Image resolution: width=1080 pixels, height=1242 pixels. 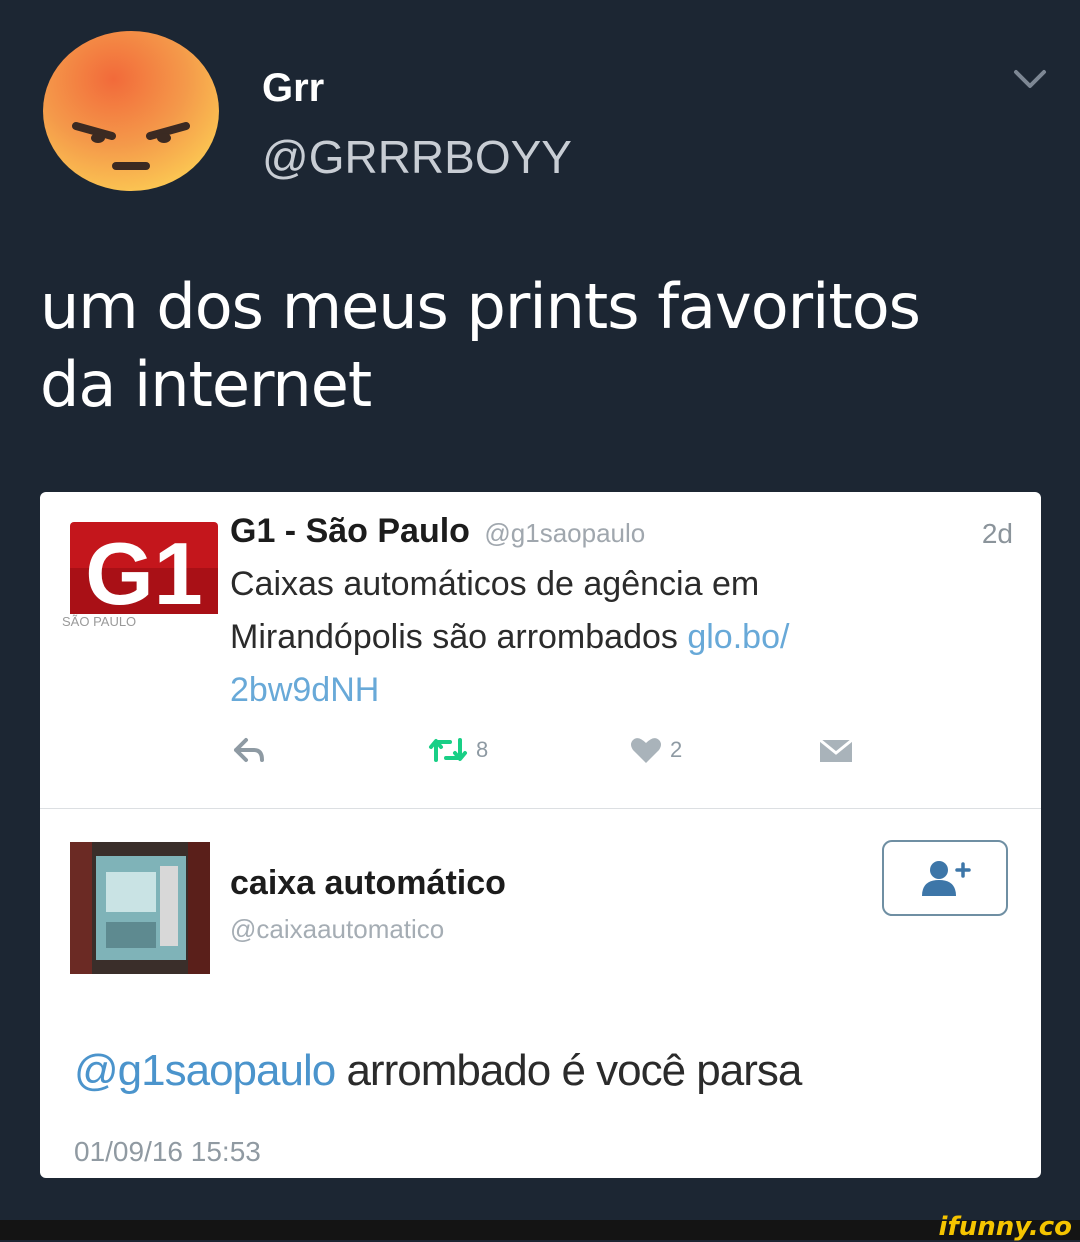 What do you see at coordinates (1030, 80) in the screenshot?
I see `chevron-down-icon` at bounding box center [1030, 80].